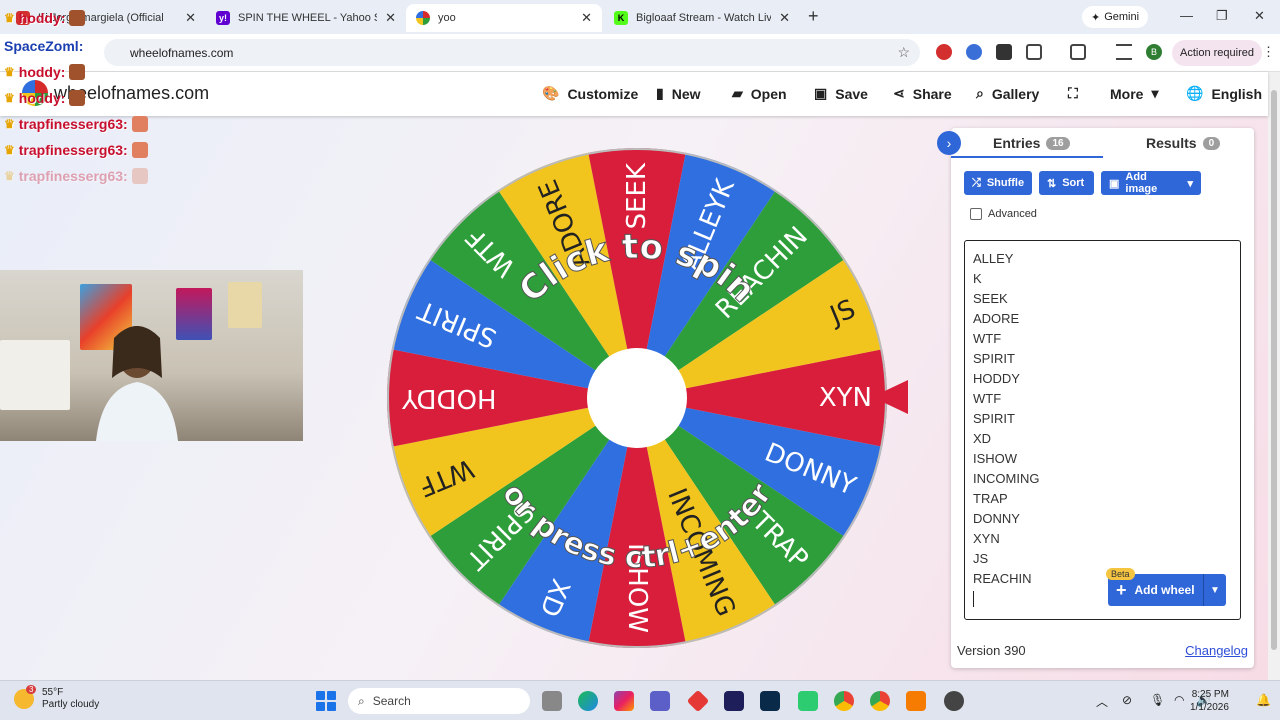 This screenshot has height=720, width=1280. Describe the element at coordinates (1031, 143) in the screenshot. I see `tab-entries: Entries 16` at that location.